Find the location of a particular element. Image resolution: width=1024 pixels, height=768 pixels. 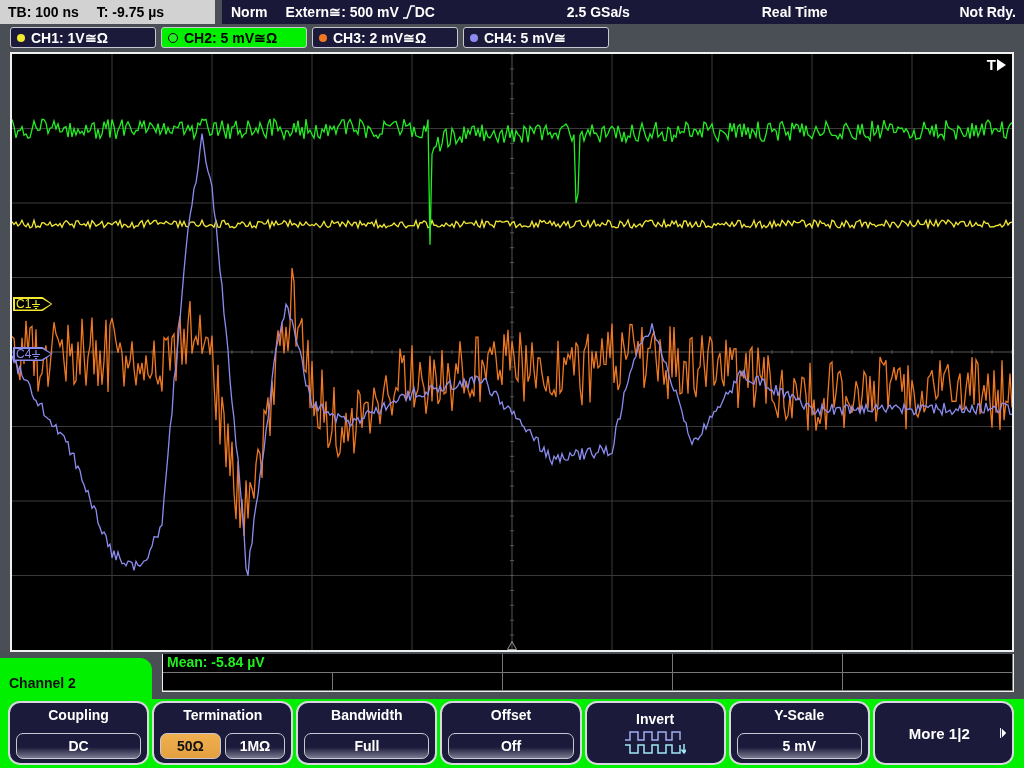

arrow-right-icon is located at coordinates (1002, 733).